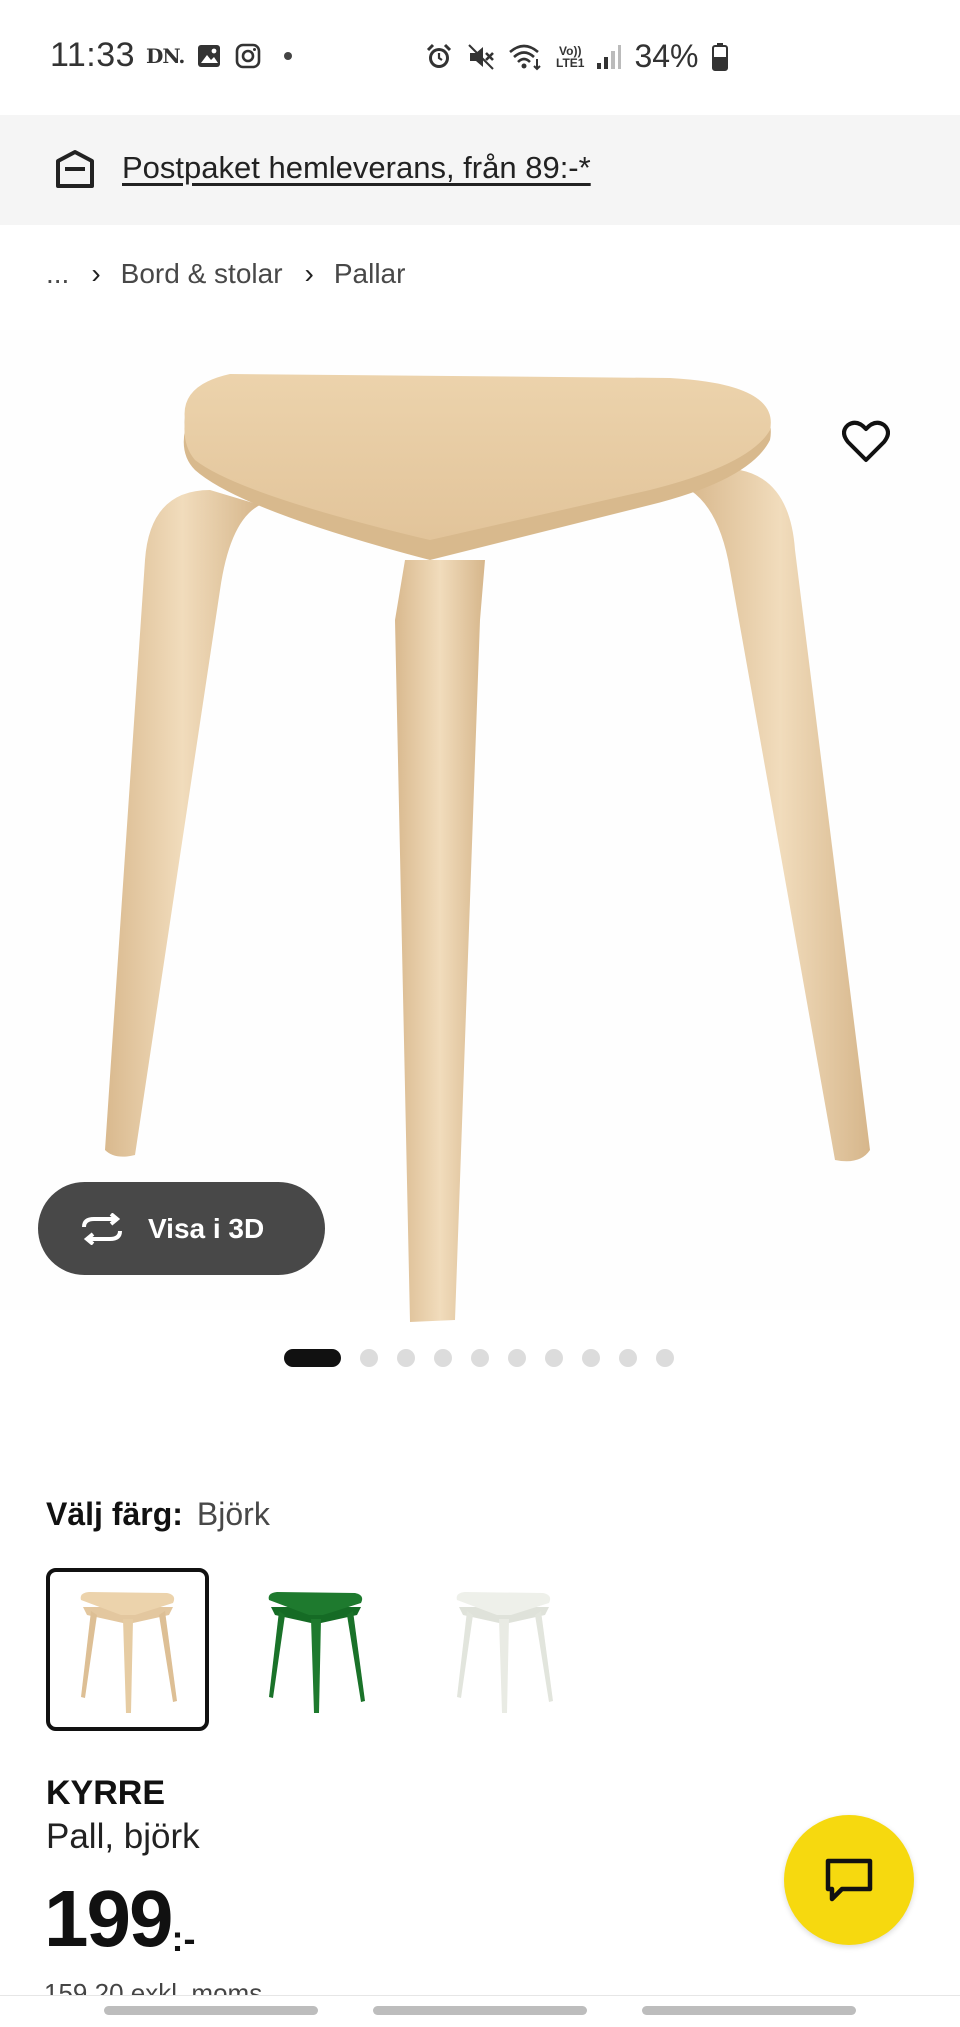 The image size is (960, 2027). What do you see at coordinates (108, 1918) in the screenshot?
I see `price-integer: 199` at bounding box center [108, 1918].